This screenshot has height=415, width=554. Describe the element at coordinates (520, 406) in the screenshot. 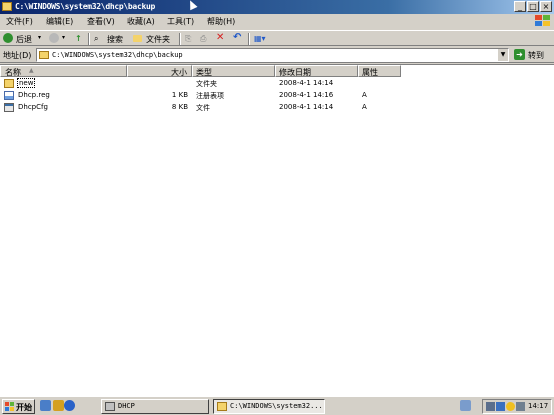

I see `volume-icon` at that location.